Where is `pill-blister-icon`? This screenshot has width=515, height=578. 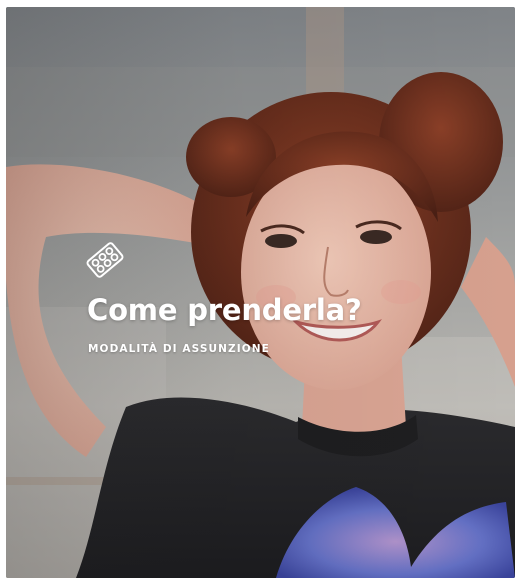 pill-blister-icon is located at coordinates (105, 260).